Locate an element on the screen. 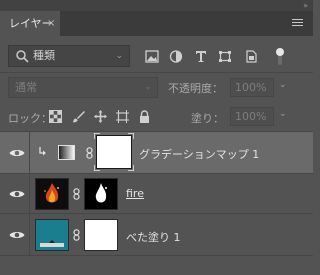  layer-row-gradient-map: グラデーションマップ 1 is located at coordinates (156, 153).